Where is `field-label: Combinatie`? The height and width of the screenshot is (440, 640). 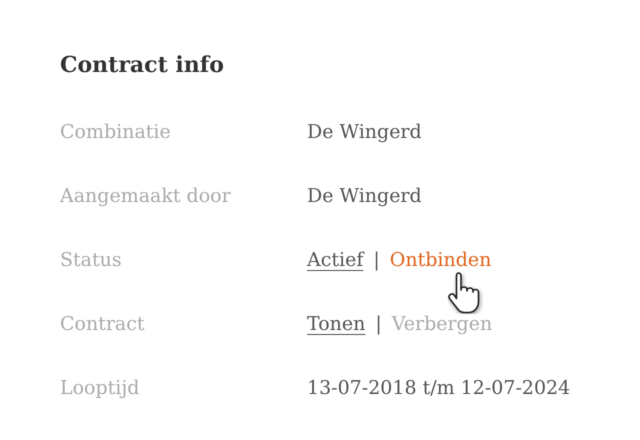 field-label: Combinatie is located at coordinates (115, 132).